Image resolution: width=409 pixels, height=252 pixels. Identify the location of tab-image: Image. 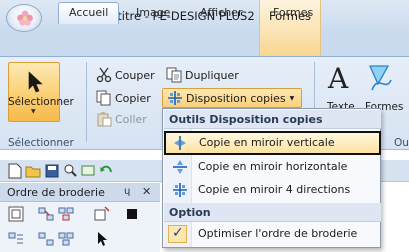
(153, 12).